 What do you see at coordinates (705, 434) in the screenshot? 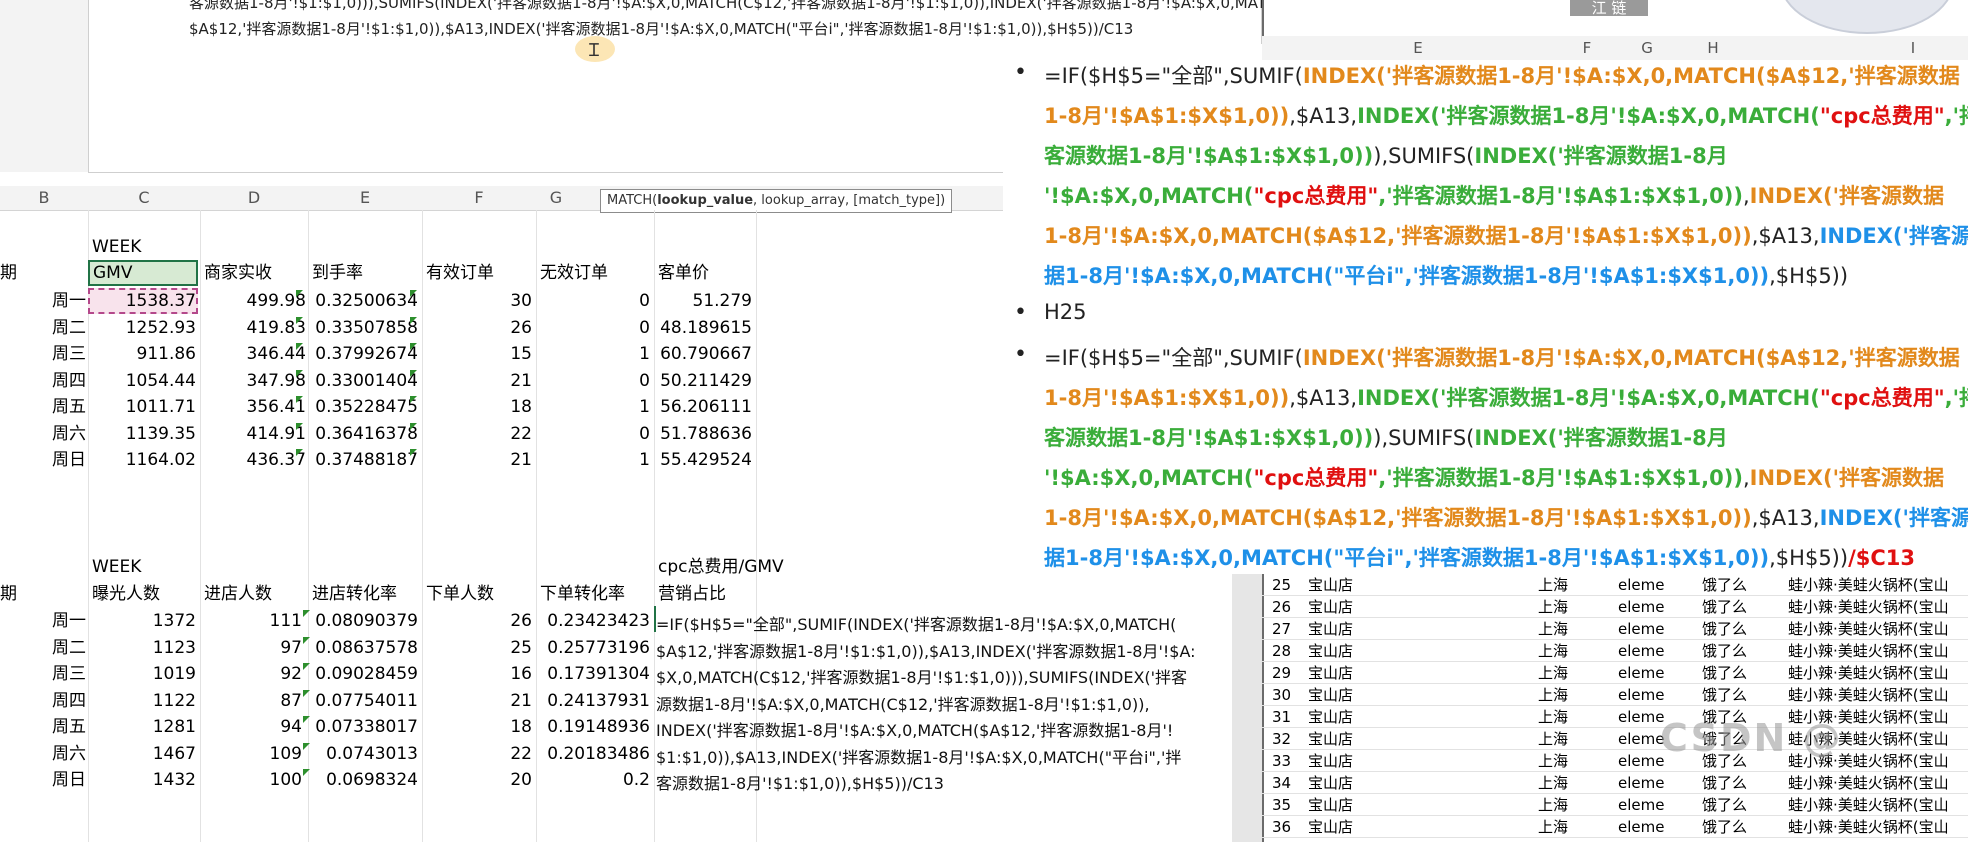
I see `top-table-cell: 51.788636` at bounding box center [705, 434].